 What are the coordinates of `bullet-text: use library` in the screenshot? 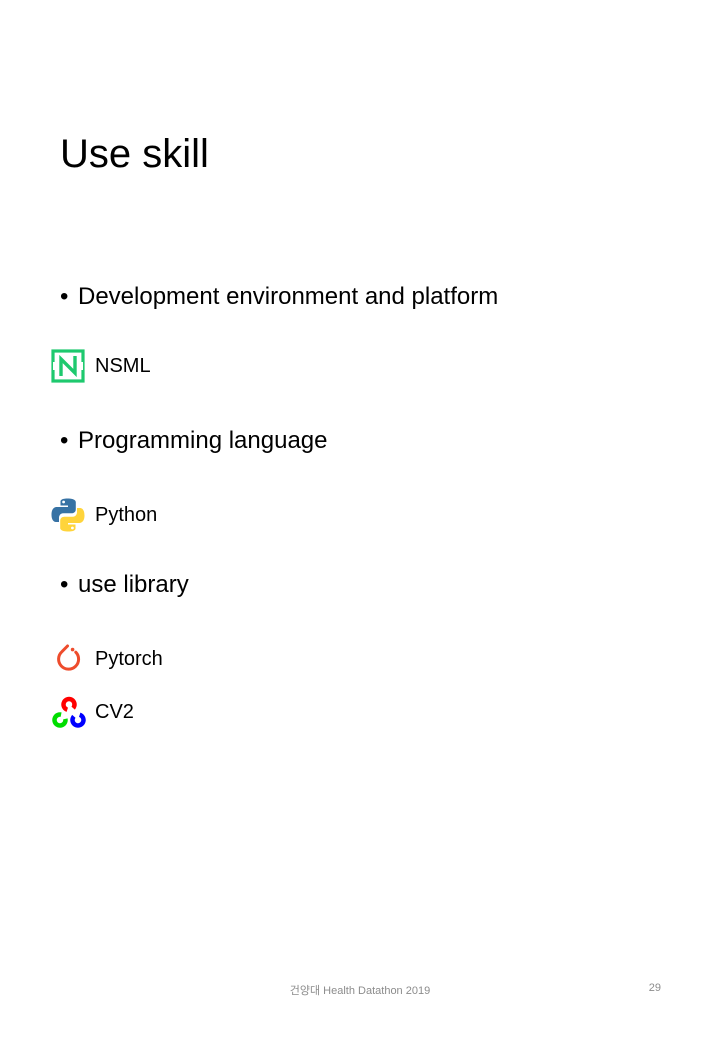 It's located at (133, 584).